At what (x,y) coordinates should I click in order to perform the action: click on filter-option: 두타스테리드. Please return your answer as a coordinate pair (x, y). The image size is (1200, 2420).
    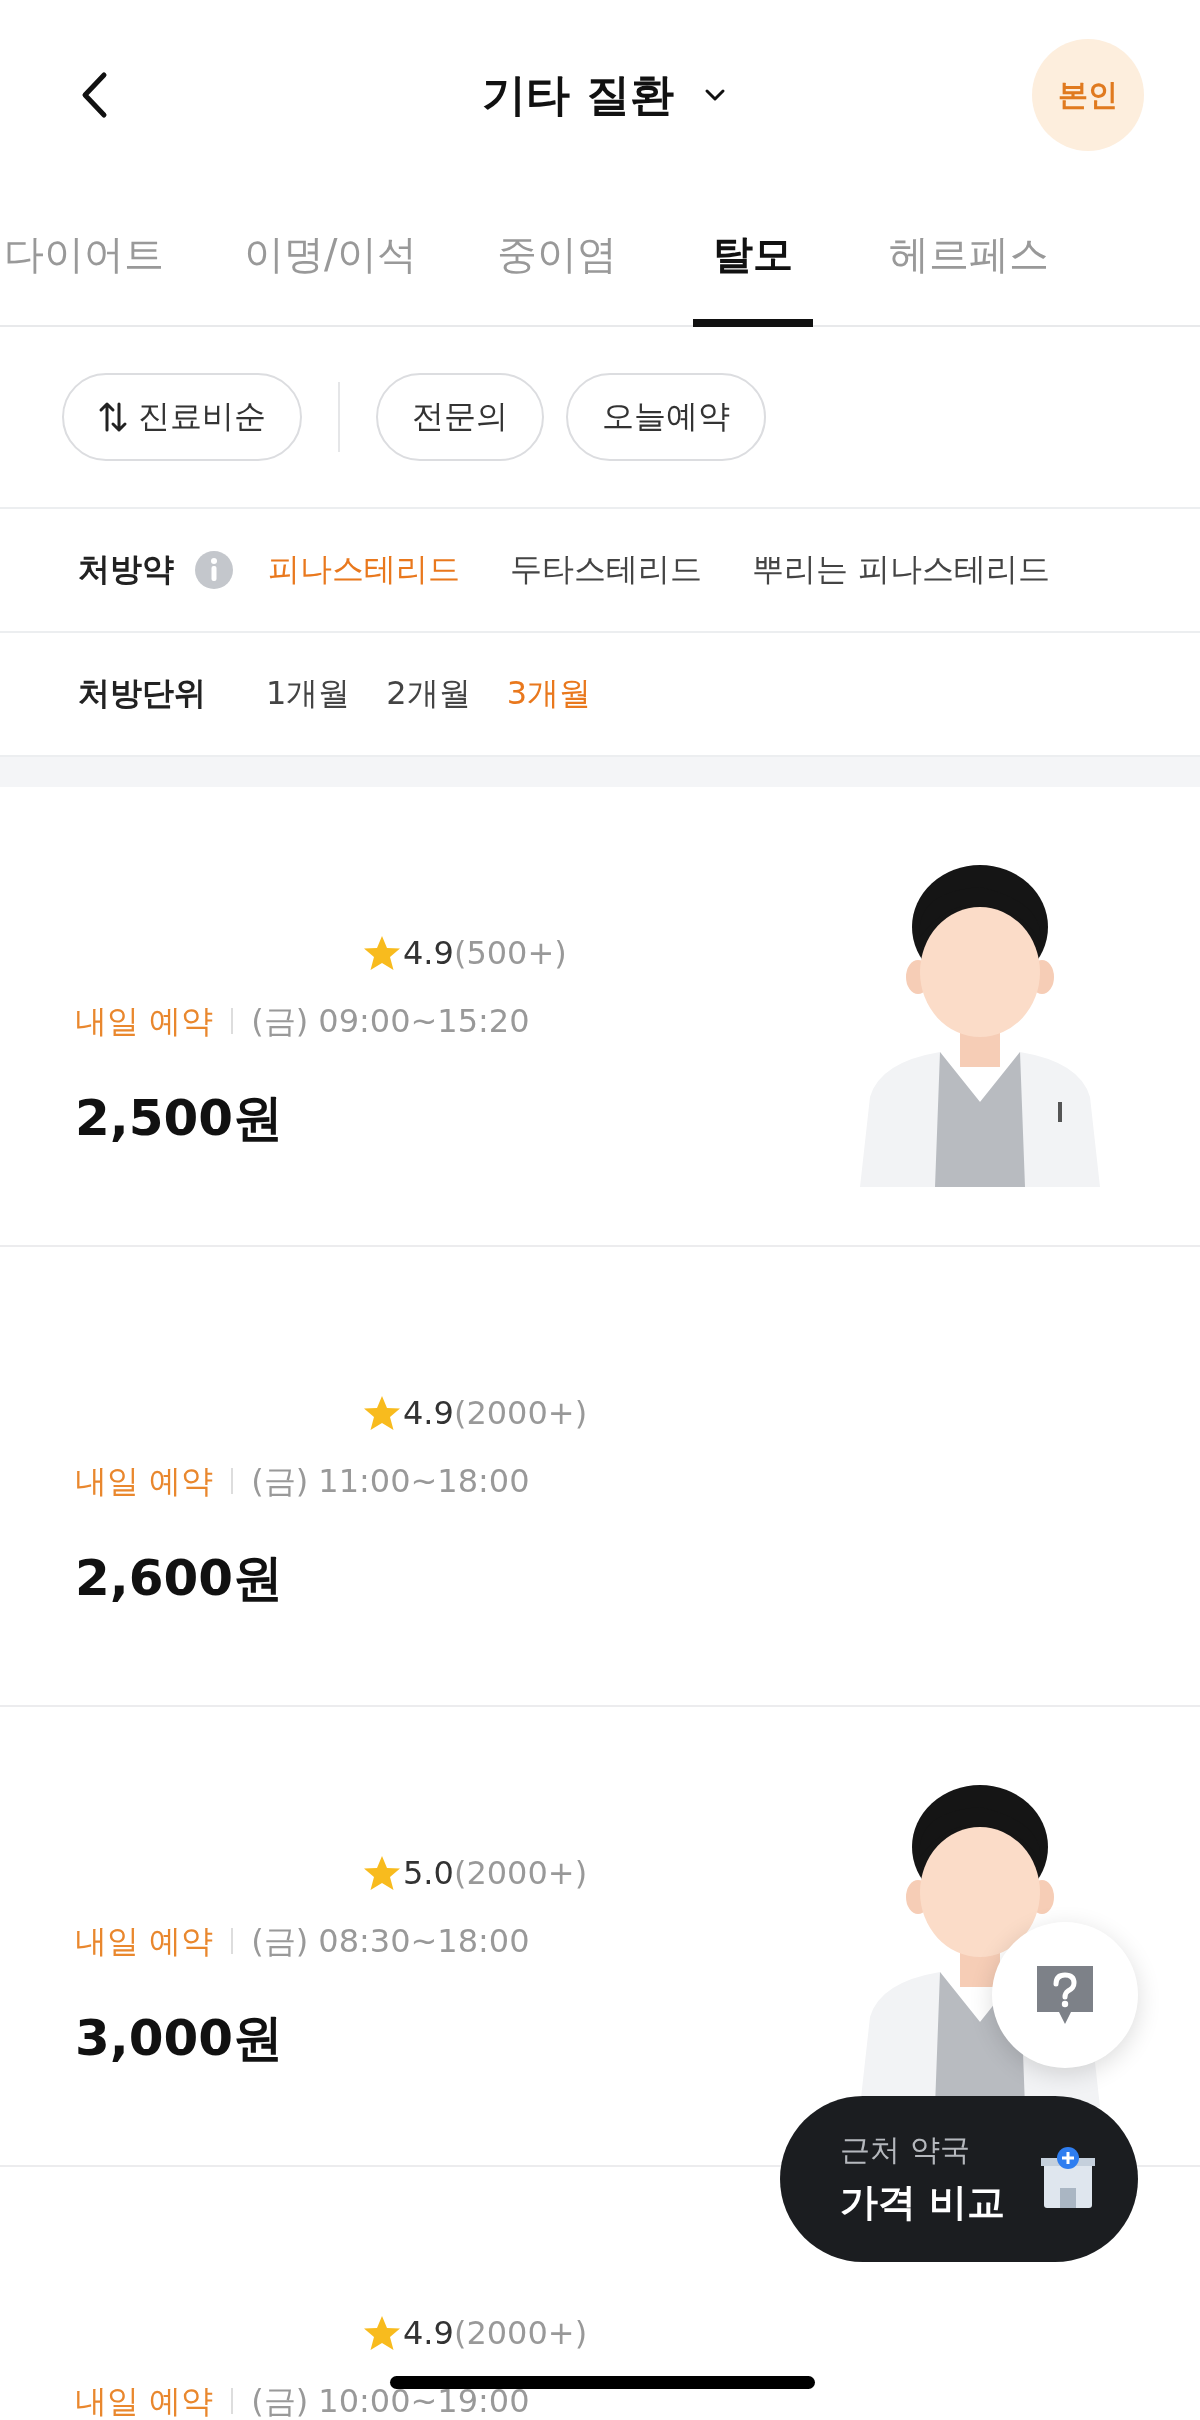
    Looking at the image, I should click on (606, 570).